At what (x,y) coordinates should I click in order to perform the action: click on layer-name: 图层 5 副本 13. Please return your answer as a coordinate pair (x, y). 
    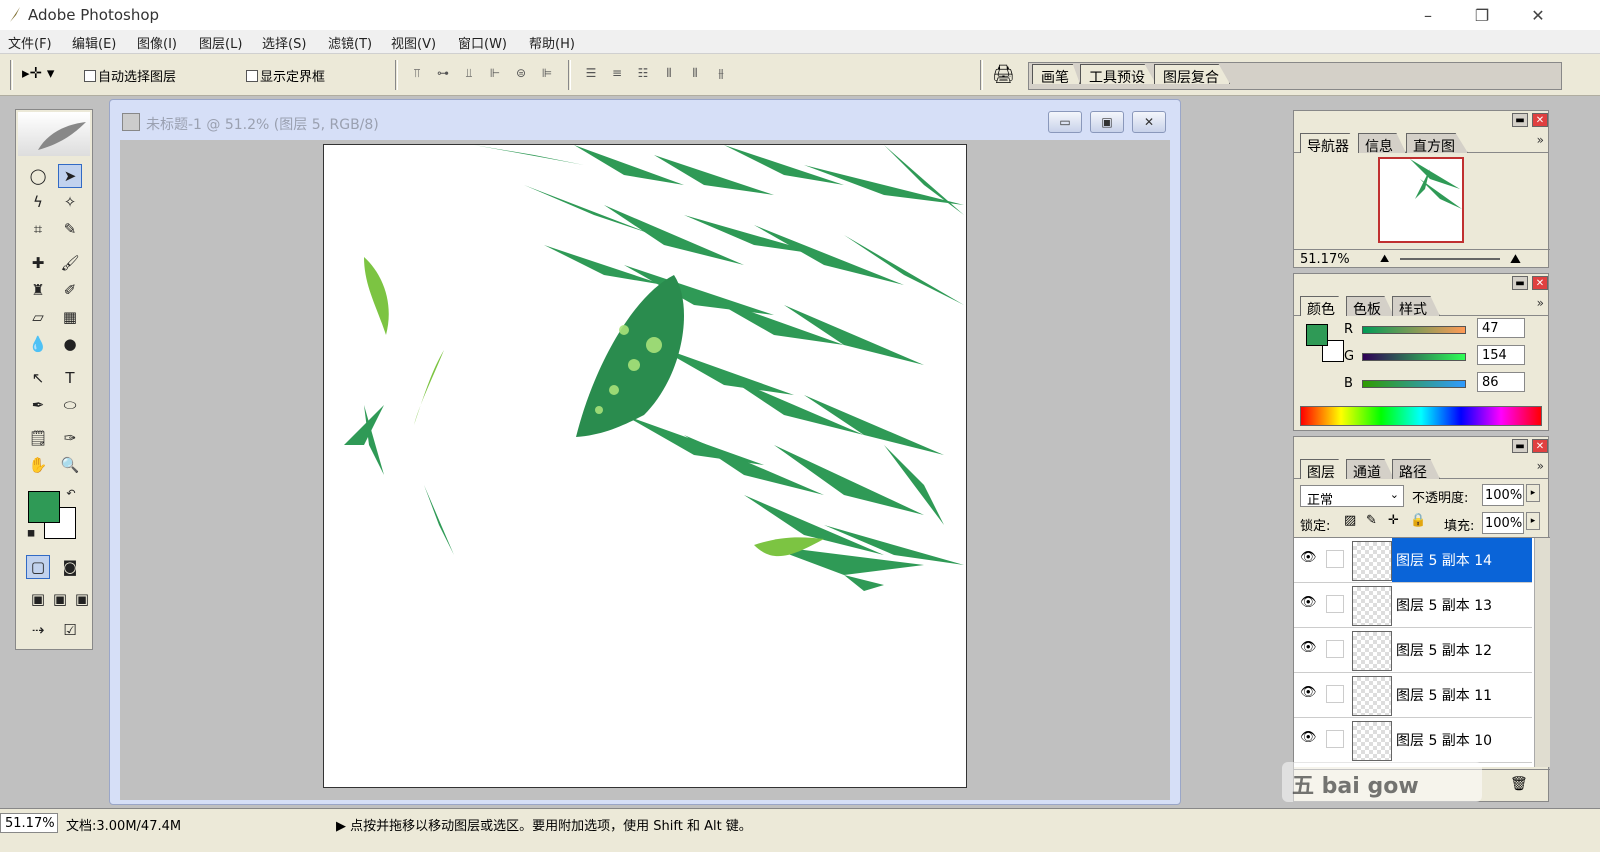
    Looking at the image, I should click on (1462, 605).